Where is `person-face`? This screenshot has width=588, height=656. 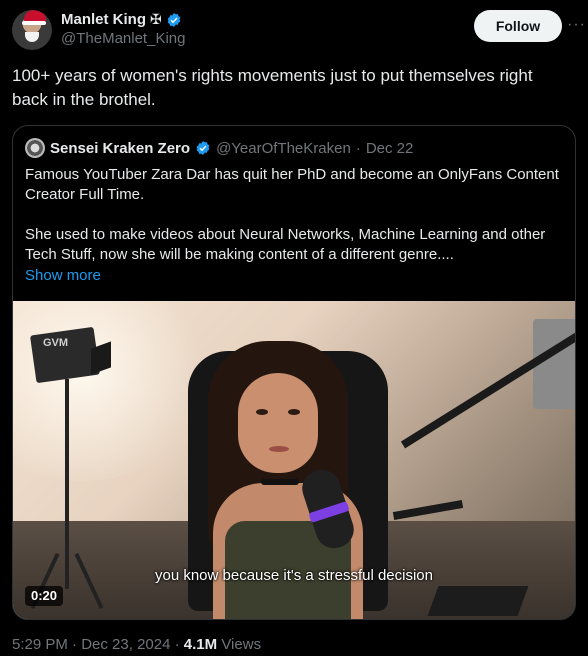
person-face is located at coordinates (278, 423).